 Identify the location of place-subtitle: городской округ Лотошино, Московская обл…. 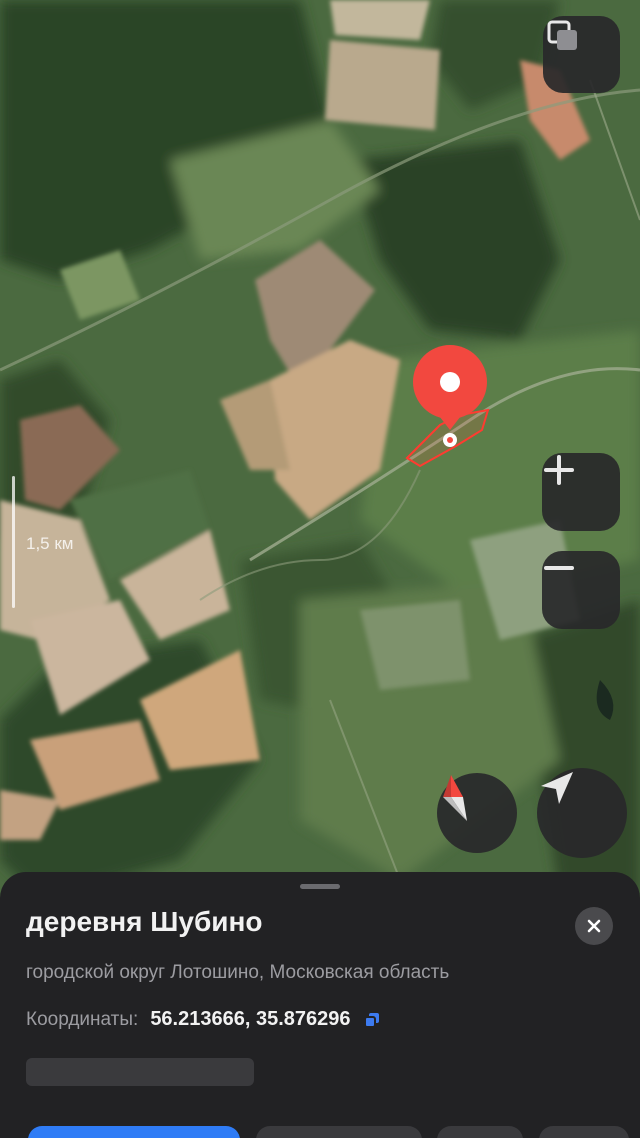
(238, 972).